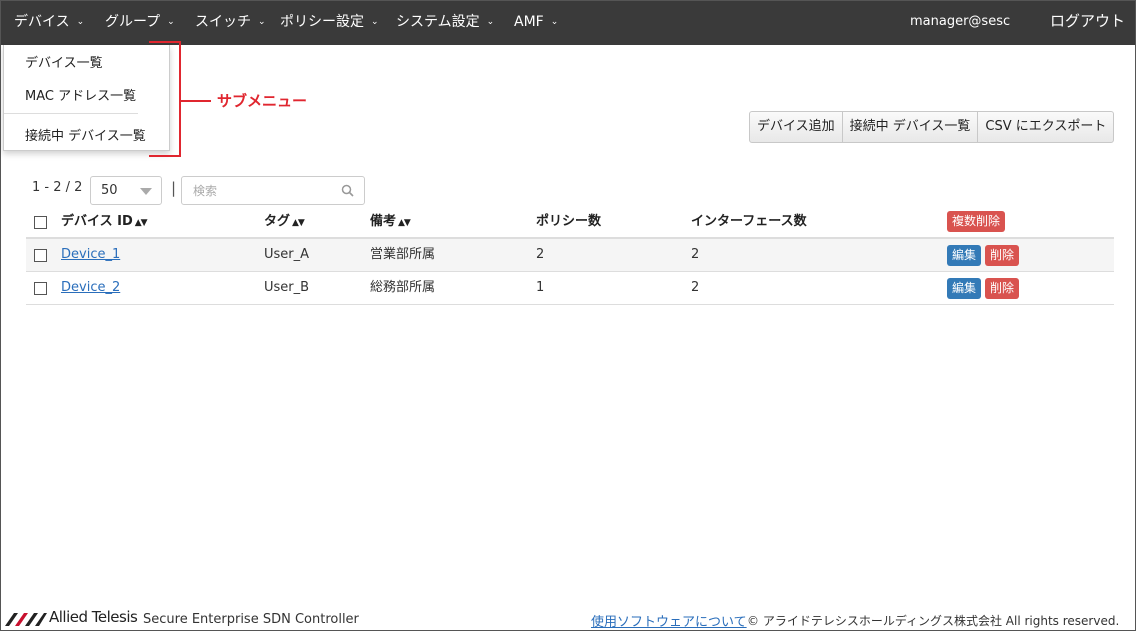 The width and height of the screenshot is (1136, 631). What do you see at coordinates (165, 99) in the screenshot?
I see `annotation-bracket` at bounding box center [165, 99].